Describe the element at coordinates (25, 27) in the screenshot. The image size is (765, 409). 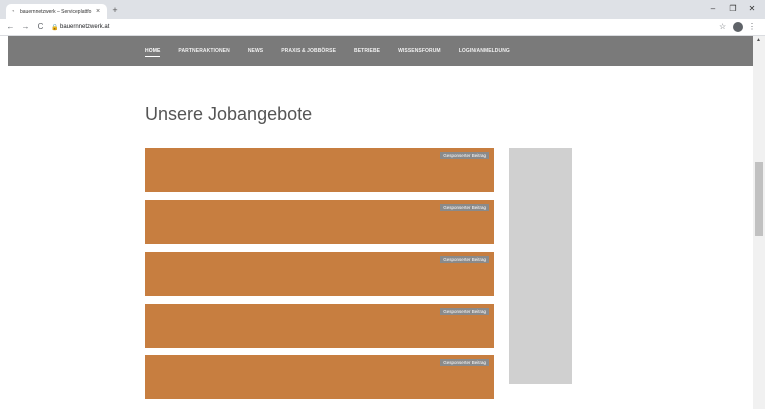
I see `forward-icon: →` at that location.